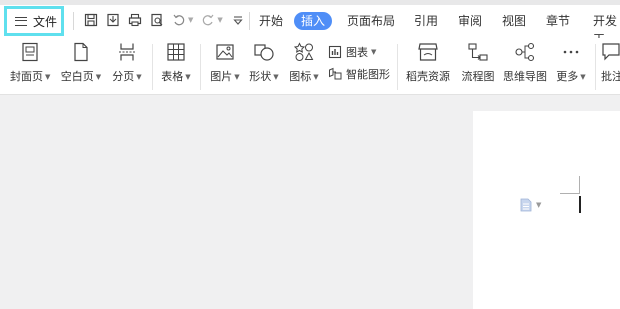 This screenshot has width=620, height=309. I want to click on picture-label: 图片, so click(221, 76).